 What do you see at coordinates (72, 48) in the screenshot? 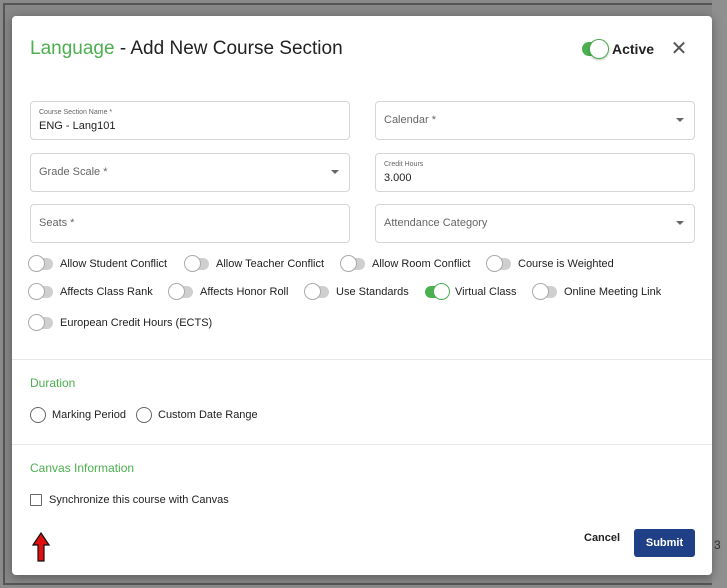
I see `title-course-name: Language` at bounding box center [72, 48].